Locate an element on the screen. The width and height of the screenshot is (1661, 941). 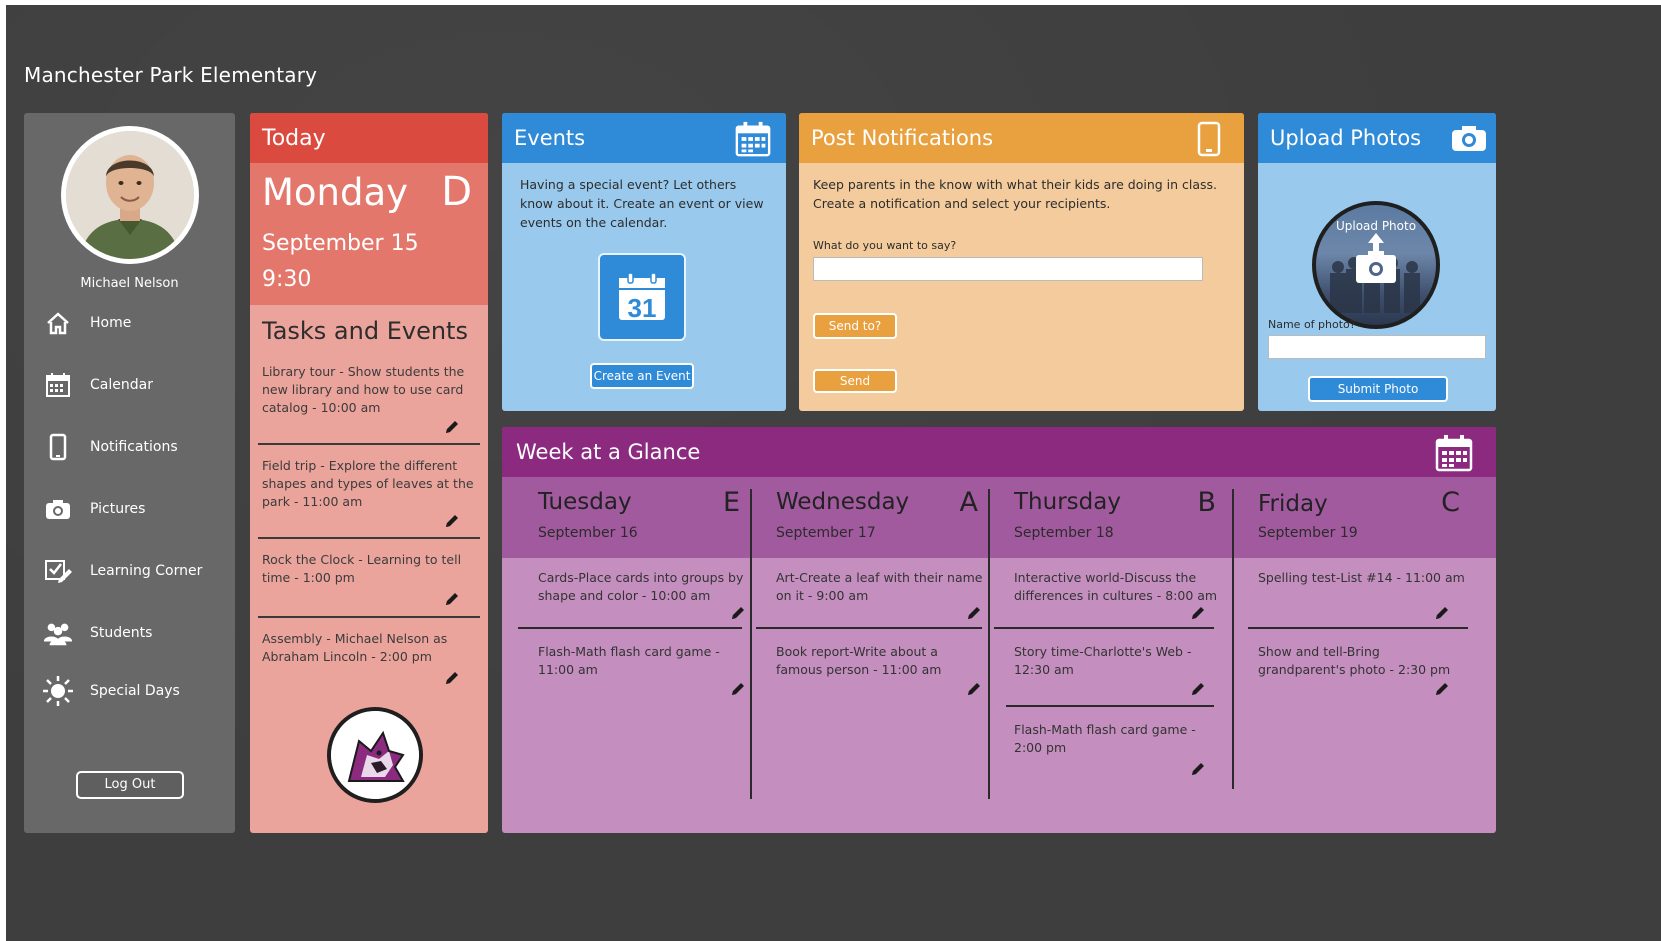
pencil-check-icon is located at coordinates (58, 571).